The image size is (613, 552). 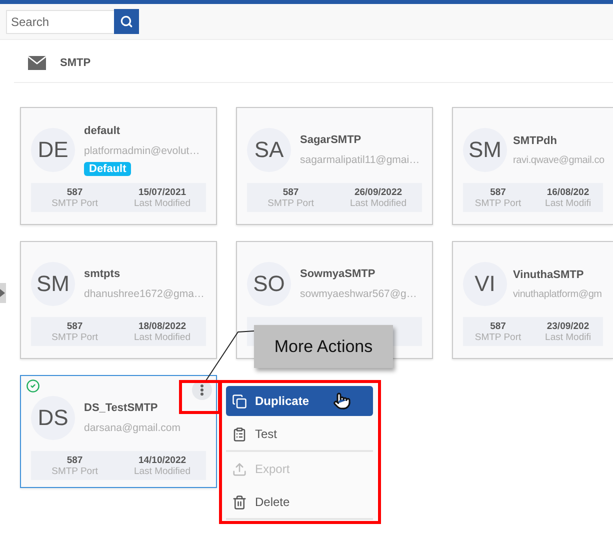 I want to click on search-icon, so click(x=126, y=21).